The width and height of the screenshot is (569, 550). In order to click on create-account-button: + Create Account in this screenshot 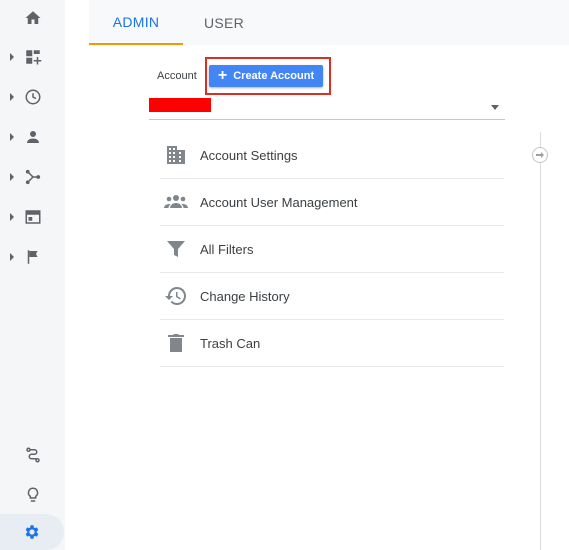, I will do `click(266, 76)`.